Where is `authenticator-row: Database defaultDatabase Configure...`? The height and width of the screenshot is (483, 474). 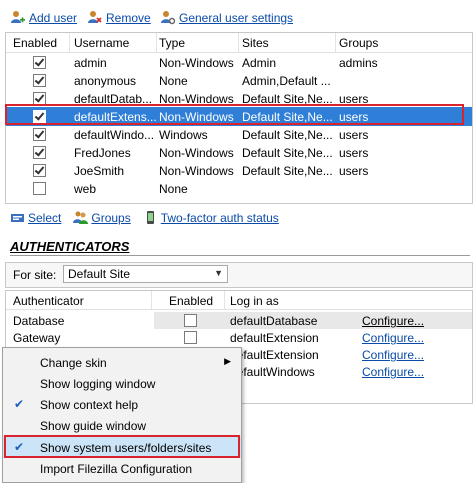
authenticator-row: Database defaultDatabase Configure... is located at coordinates (239, 320).